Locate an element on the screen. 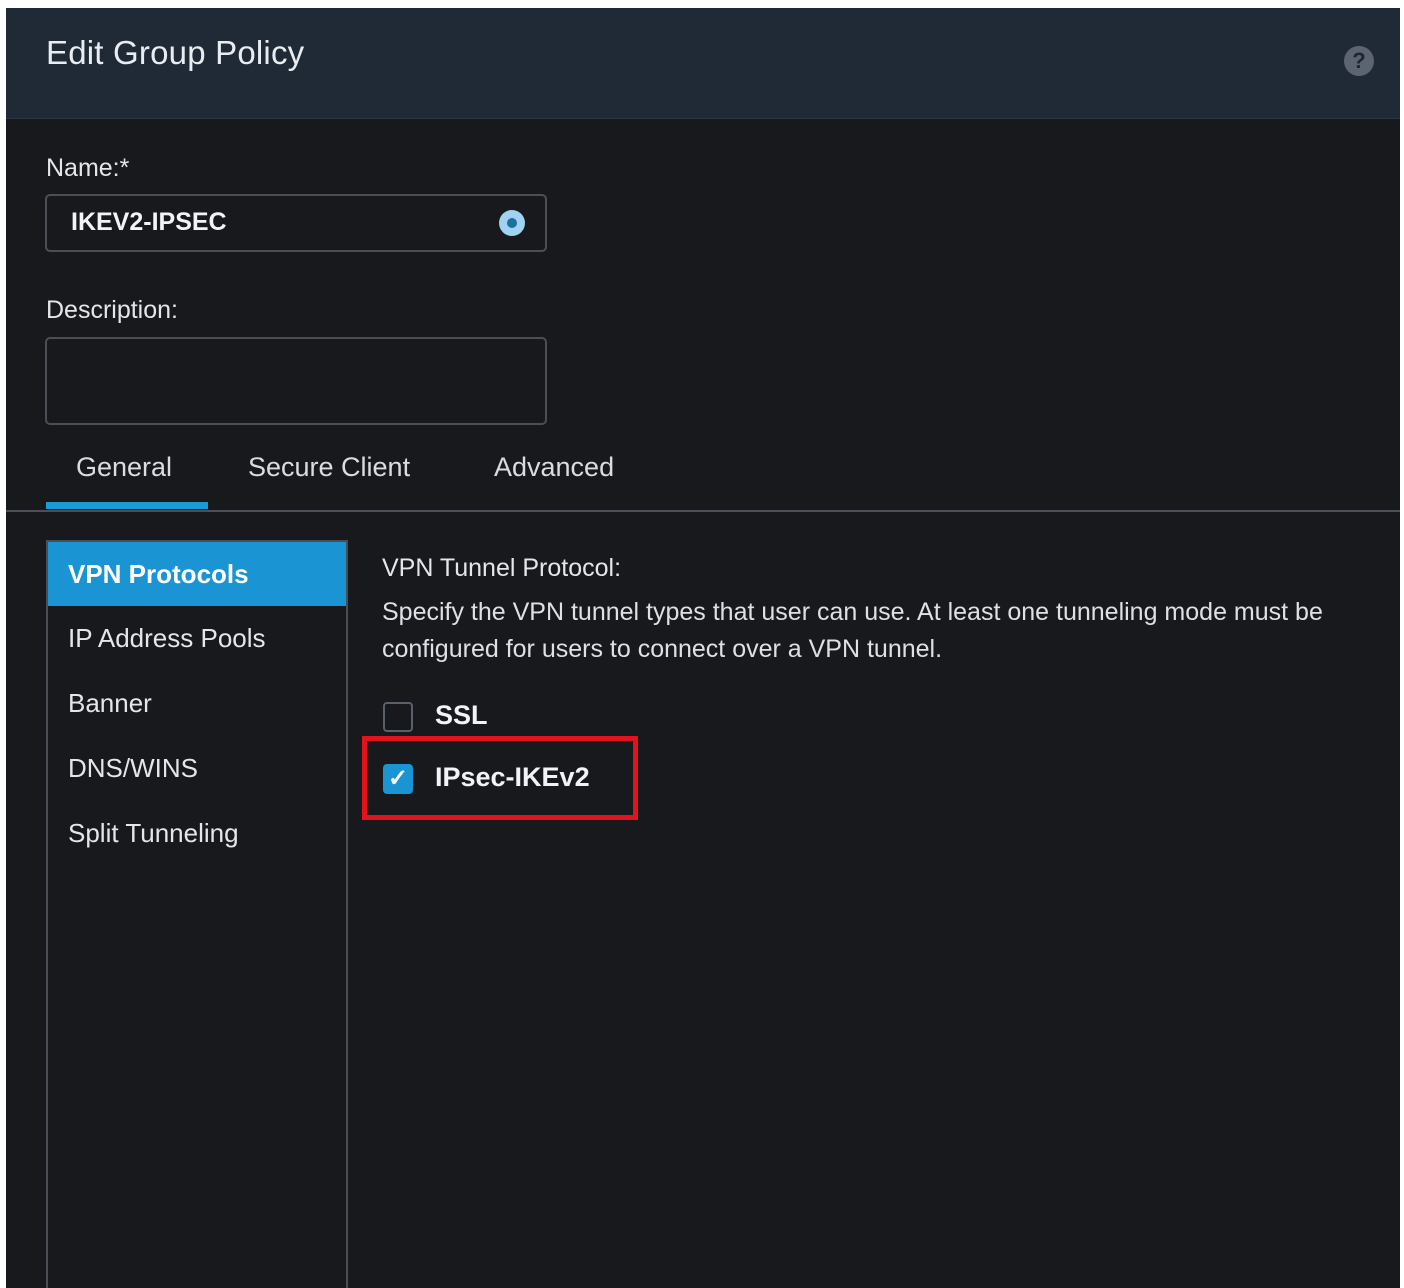  dialog-title: Edit Group Policy is located at coordinates (175, 52).